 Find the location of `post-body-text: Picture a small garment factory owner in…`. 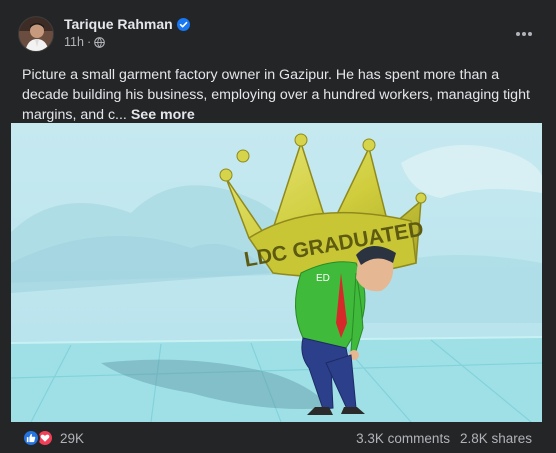

post-body-text: Picture a small garment factory owner in… is located at coordinates (276, 95).